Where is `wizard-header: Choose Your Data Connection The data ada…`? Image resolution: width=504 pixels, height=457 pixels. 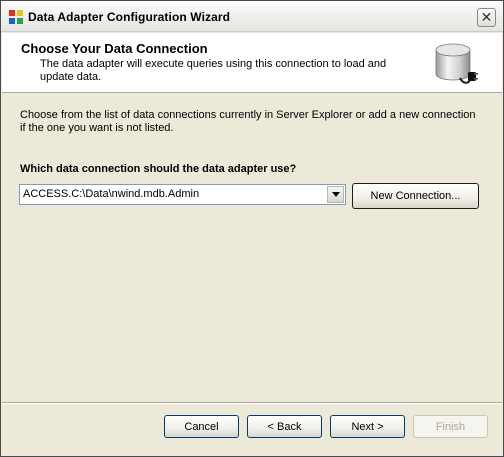 wizard-header: Choose Your Data Connection The data ada… is located at coordinates (252, 63).